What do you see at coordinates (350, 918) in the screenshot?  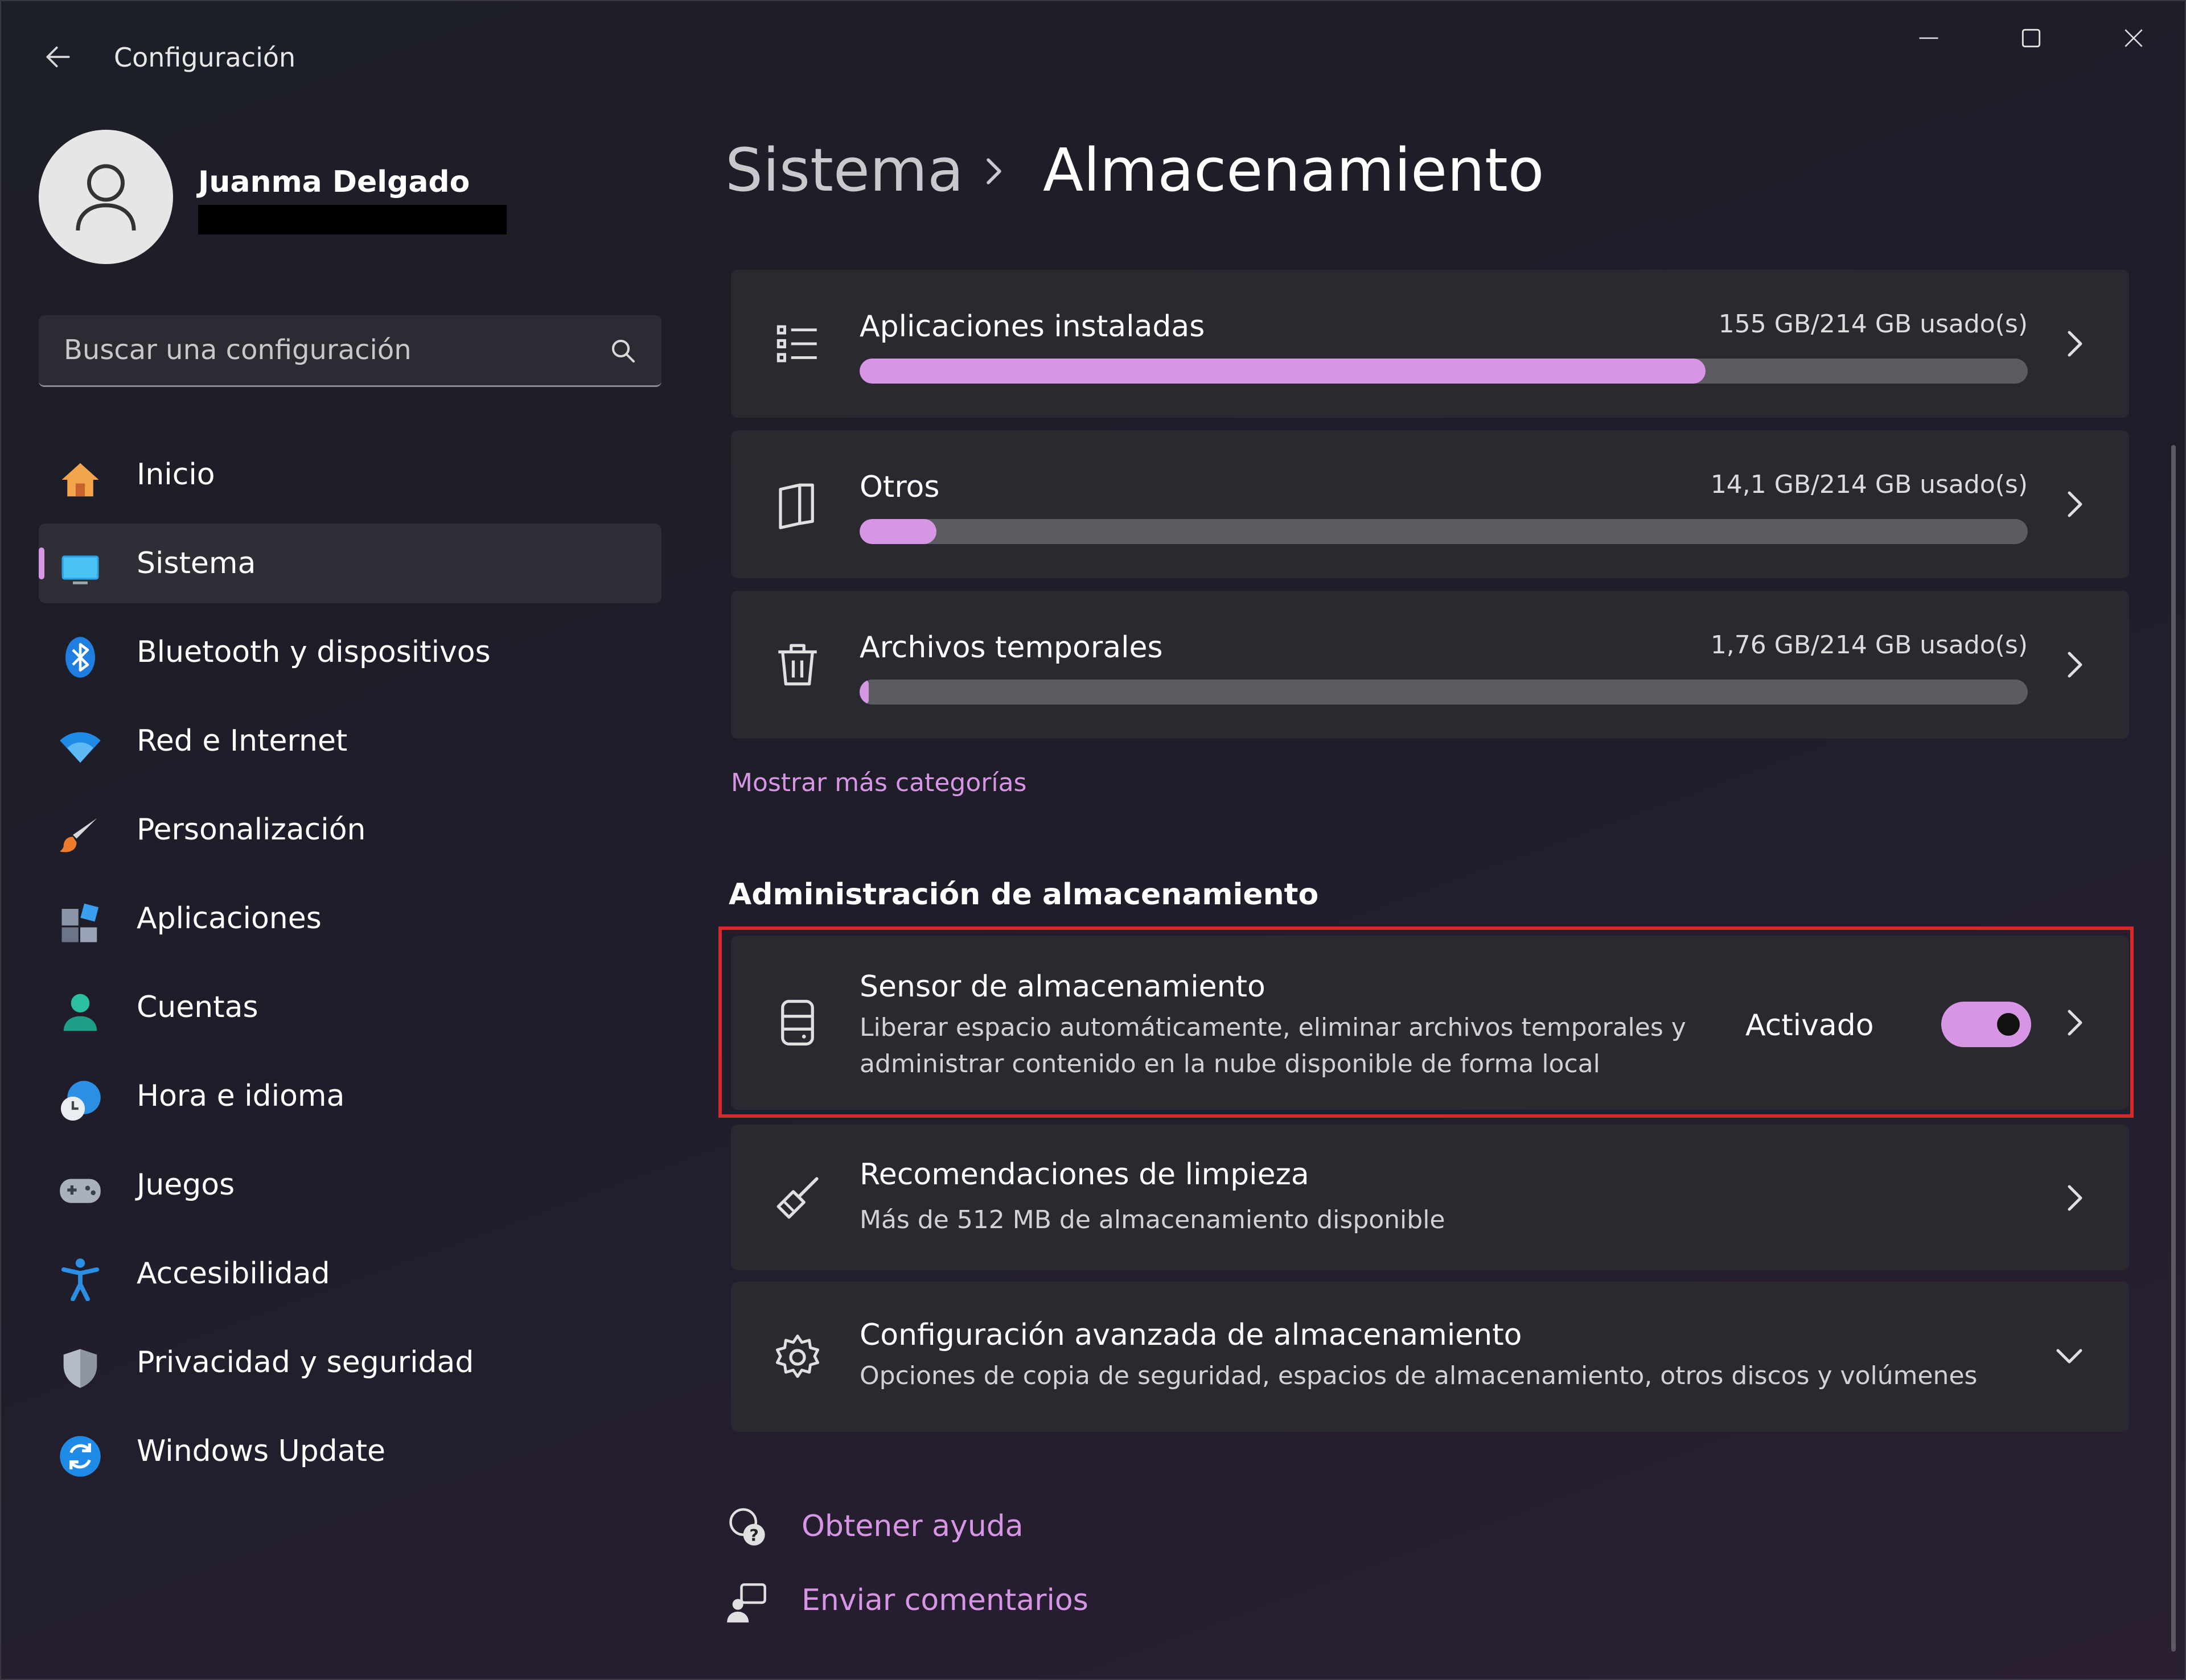 I see `sidebar-item-aplicaciones: Aplicaciones` at bounding box center [350, 918].